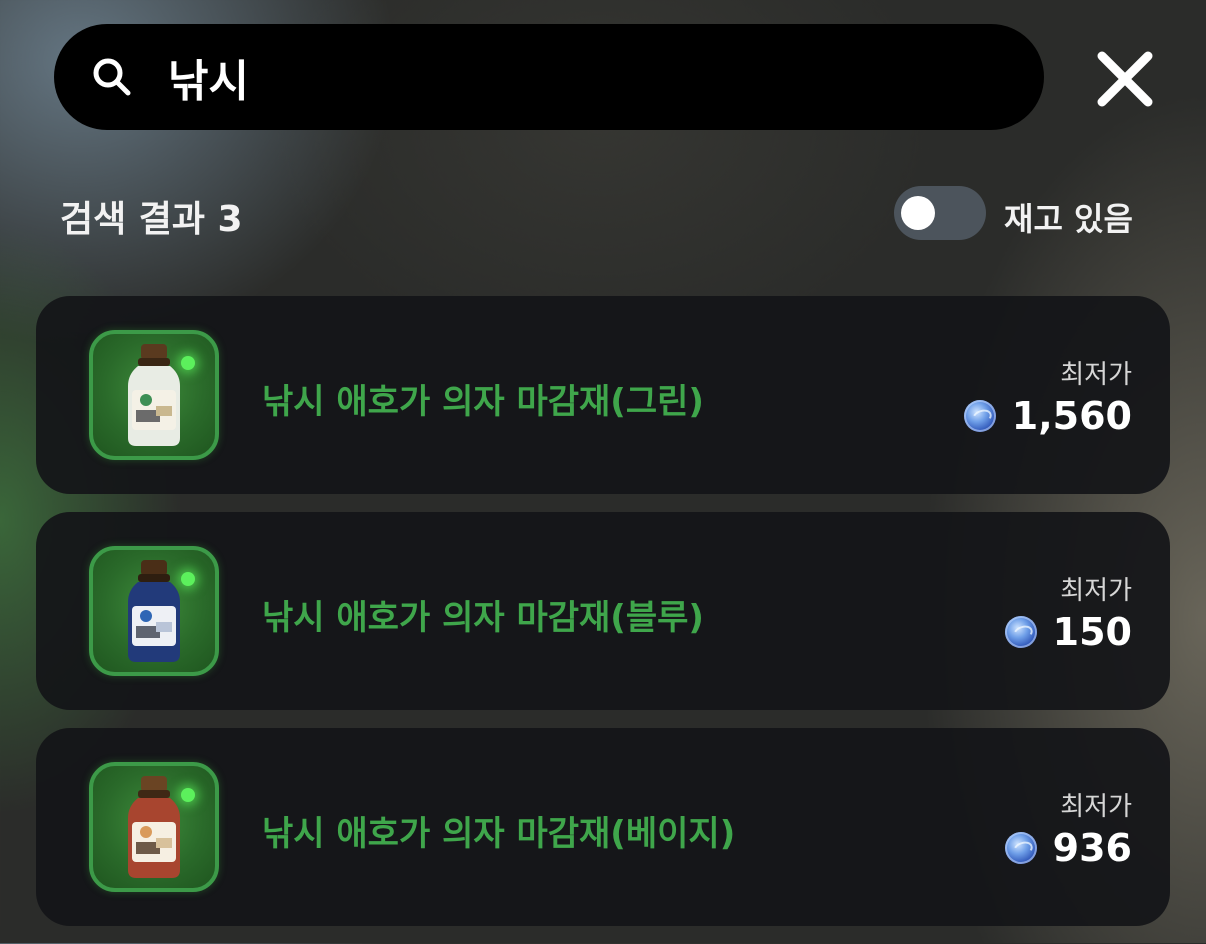  I want to click on search-icon, so click(112, 77).